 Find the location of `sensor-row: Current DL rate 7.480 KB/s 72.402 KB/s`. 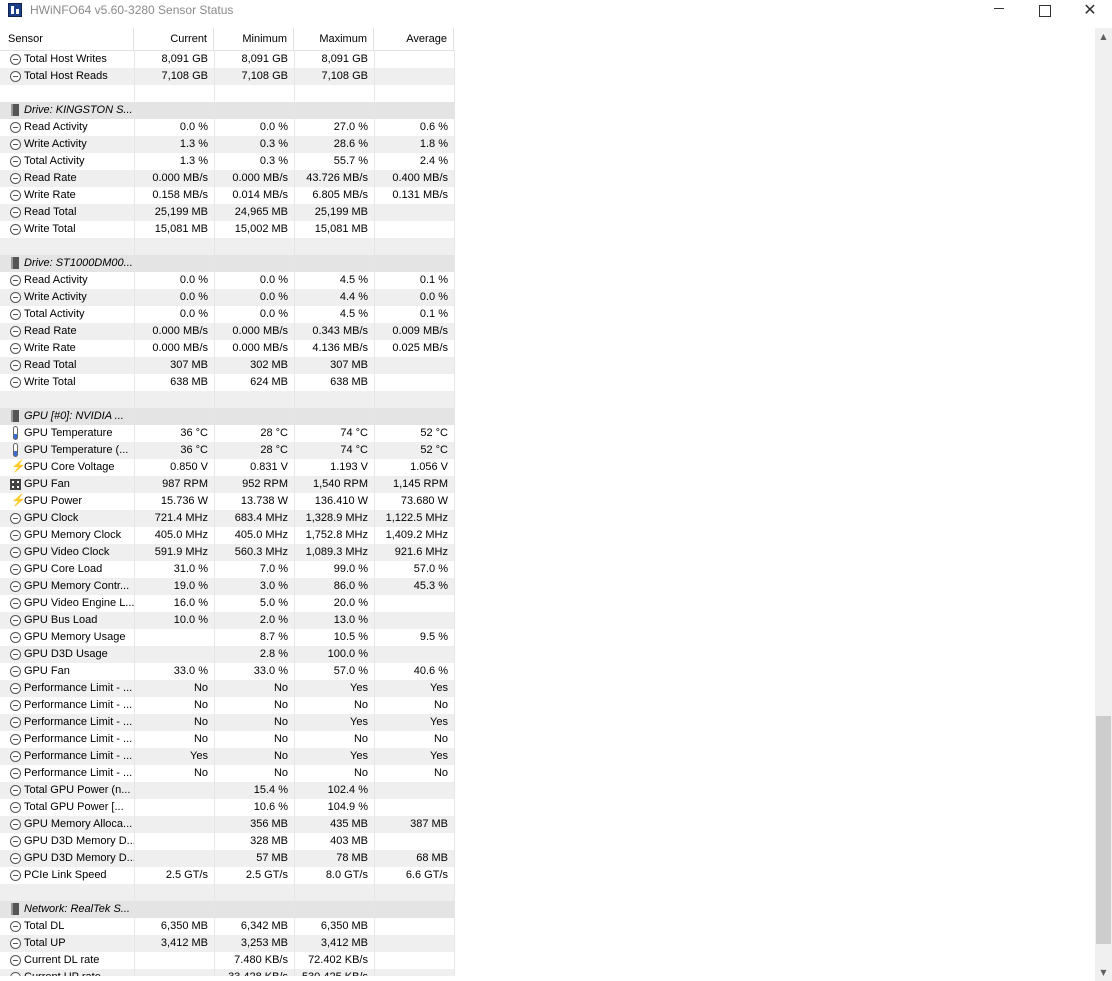

sensor-row: Current DL rate 7.480 KB/s 72.402 KB/s is located at coordinates (227, 960).